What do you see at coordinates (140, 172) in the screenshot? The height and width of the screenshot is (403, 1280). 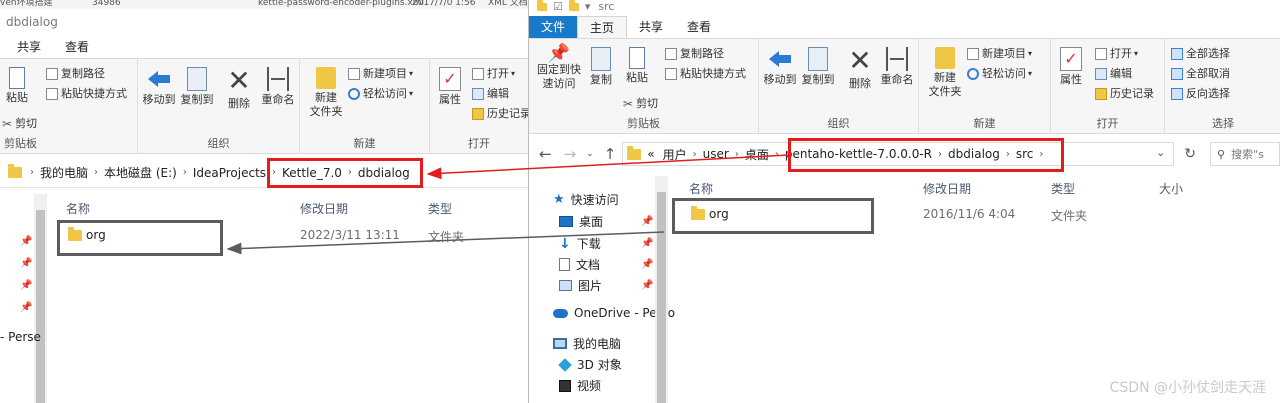 I see `breadcrumb-item: 本地磁盘 (E:)` at bounding box center [140, 172].